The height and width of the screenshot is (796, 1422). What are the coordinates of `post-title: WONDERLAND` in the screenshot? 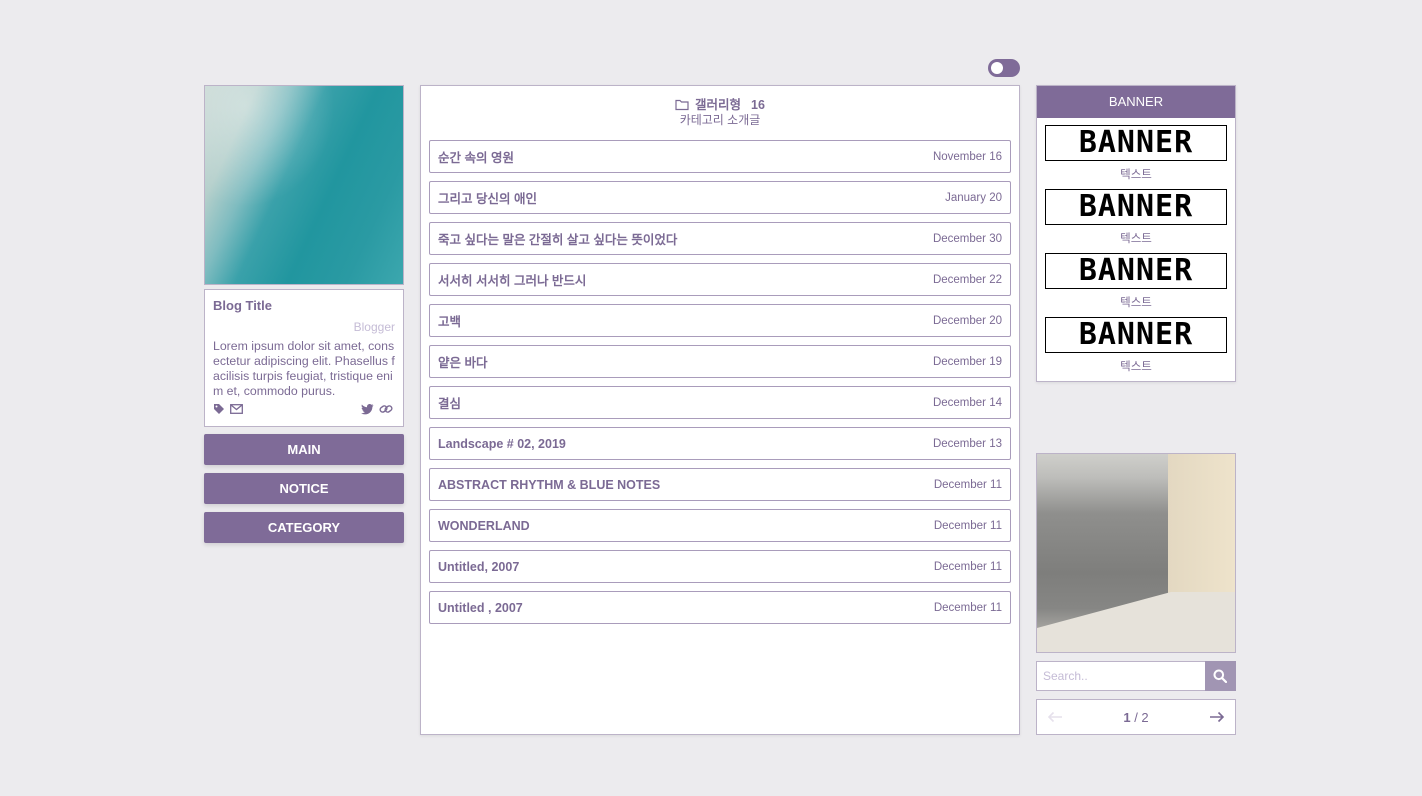 It's located at (484, 526).